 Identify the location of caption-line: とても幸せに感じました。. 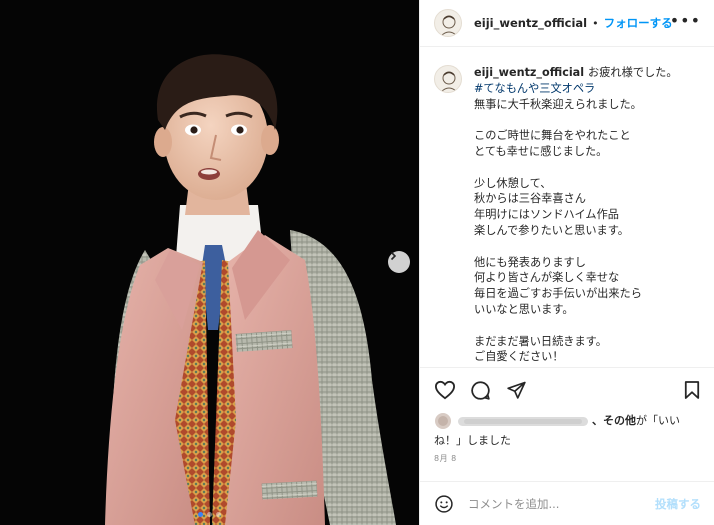
(541, 151).